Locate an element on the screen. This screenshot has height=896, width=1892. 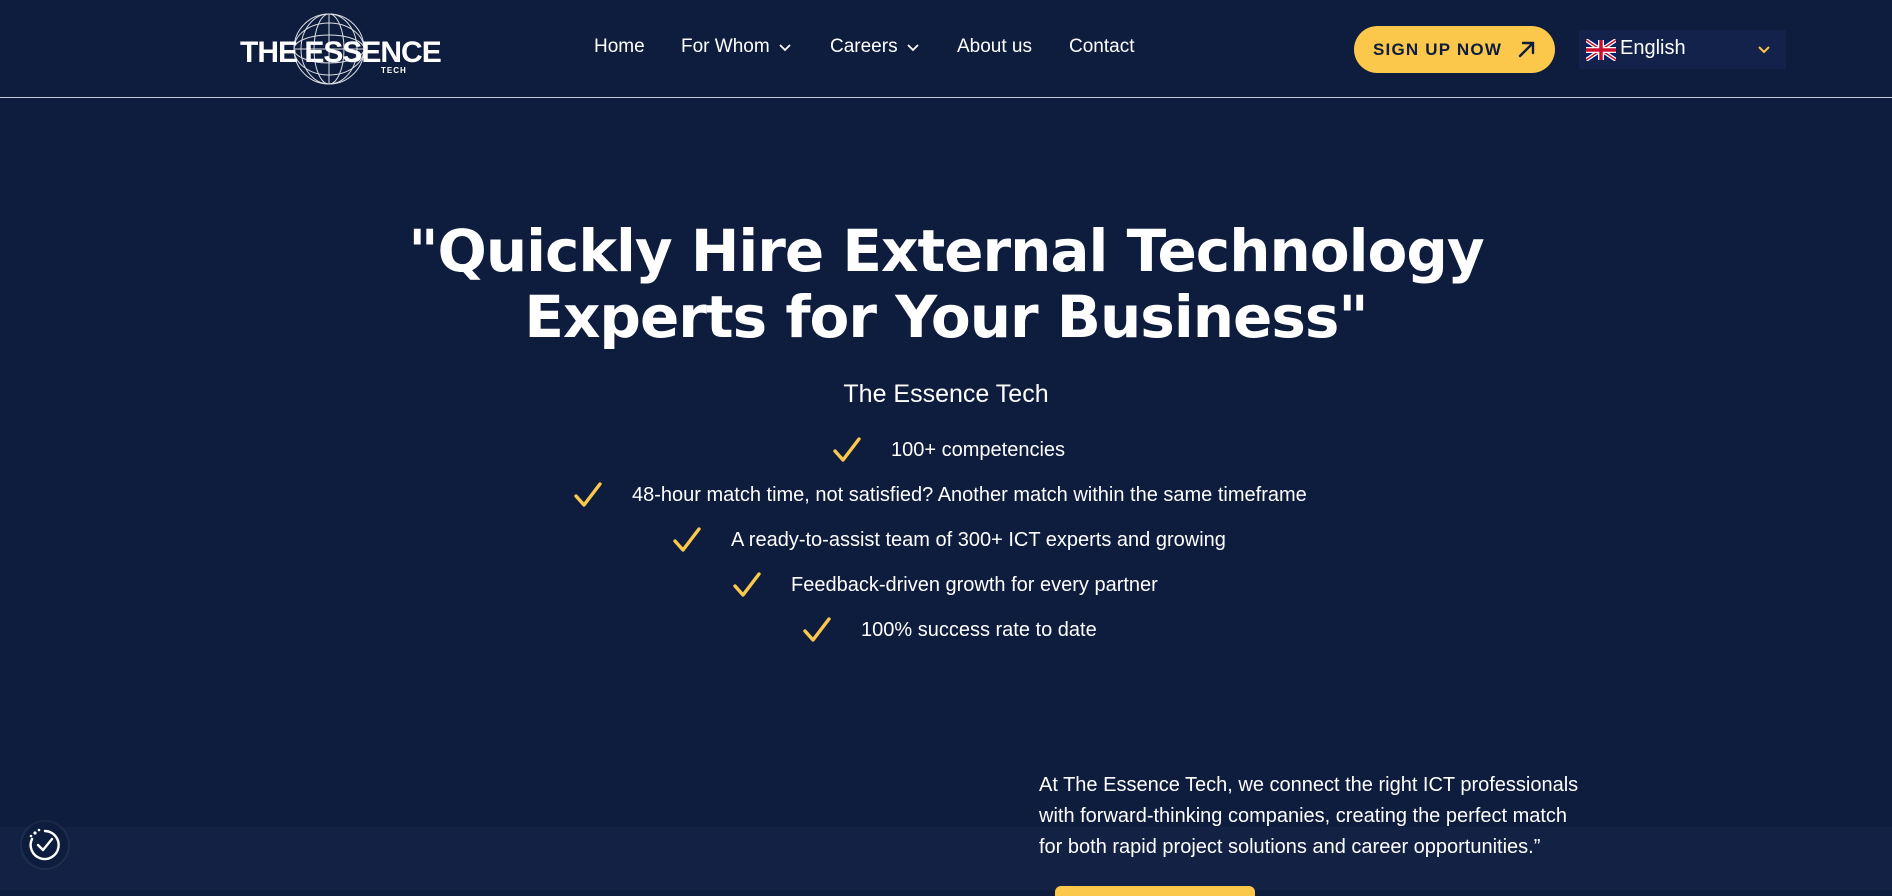
hero-title-line-1: "Quickly Hire External Technology is located at coordinates (946, 251).